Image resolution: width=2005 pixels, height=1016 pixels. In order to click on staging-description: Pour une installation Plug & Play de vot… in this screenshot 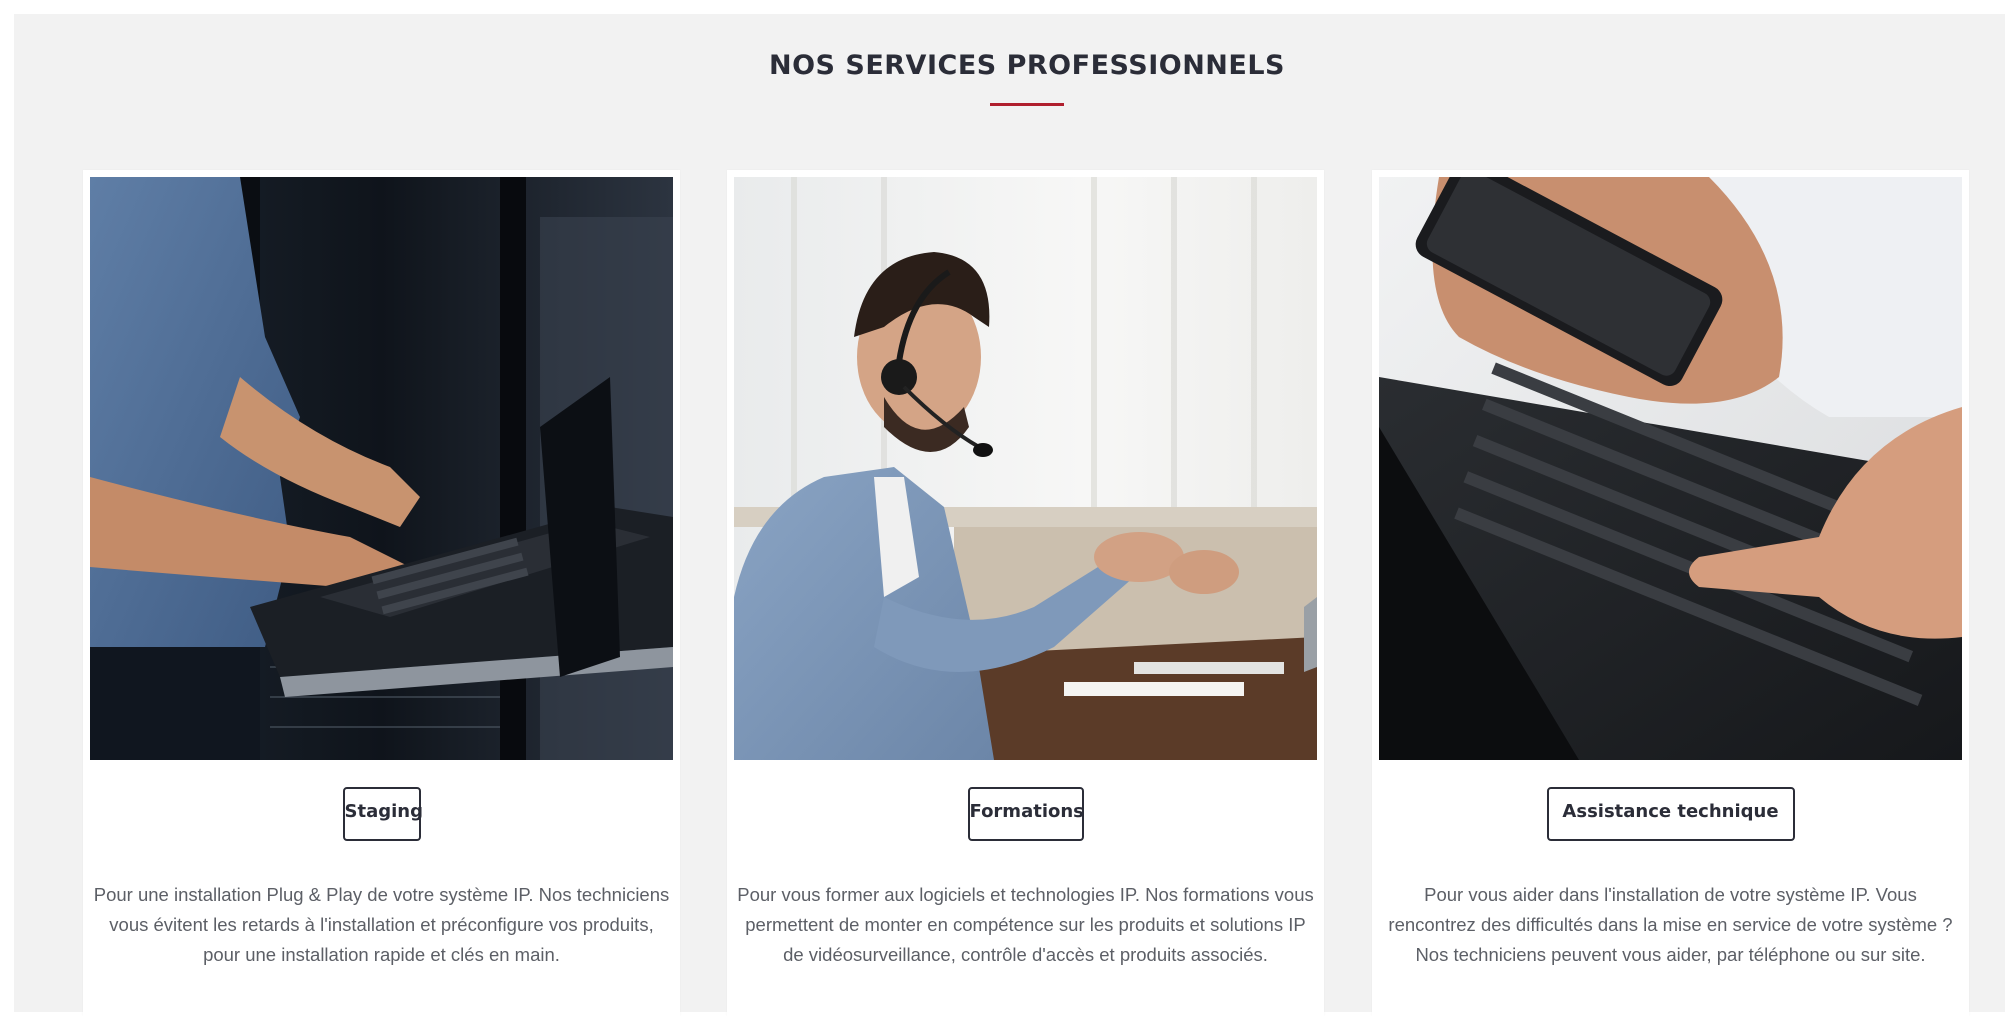, I will do `click(381, 924)`.